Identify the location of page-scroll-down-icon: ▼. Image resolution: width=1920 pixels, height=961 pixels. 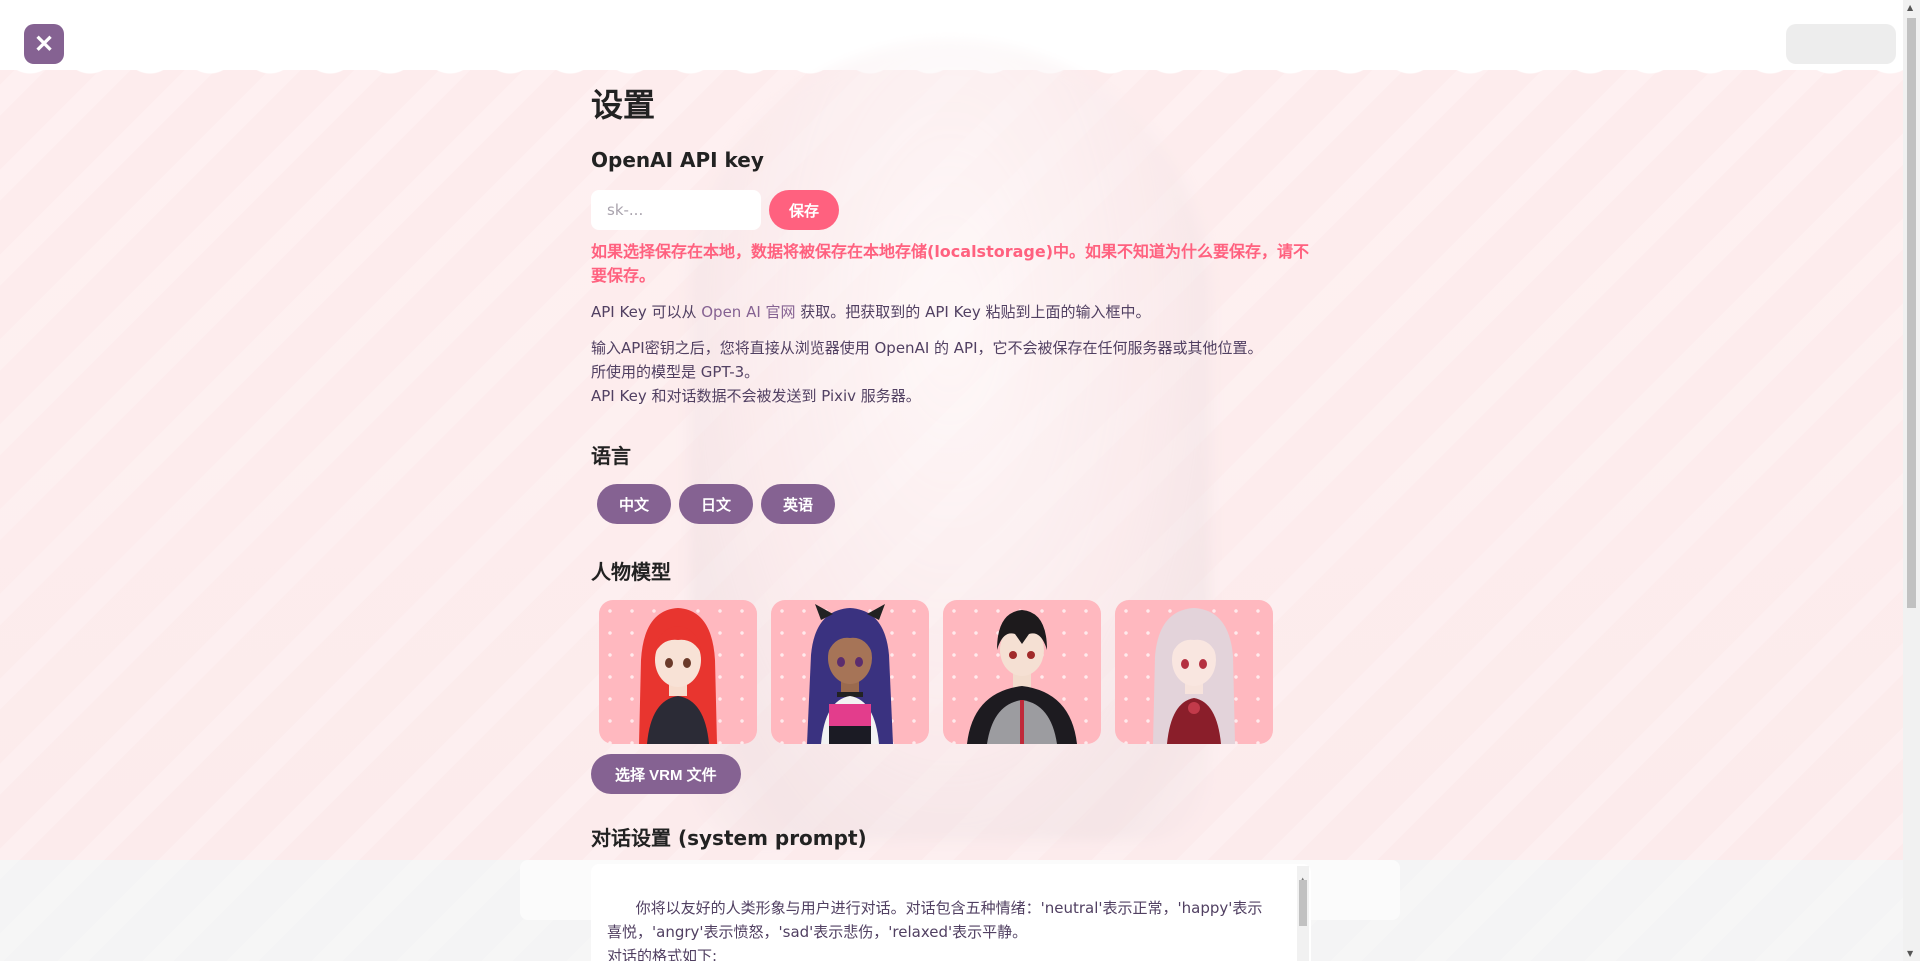
(1910, 953).